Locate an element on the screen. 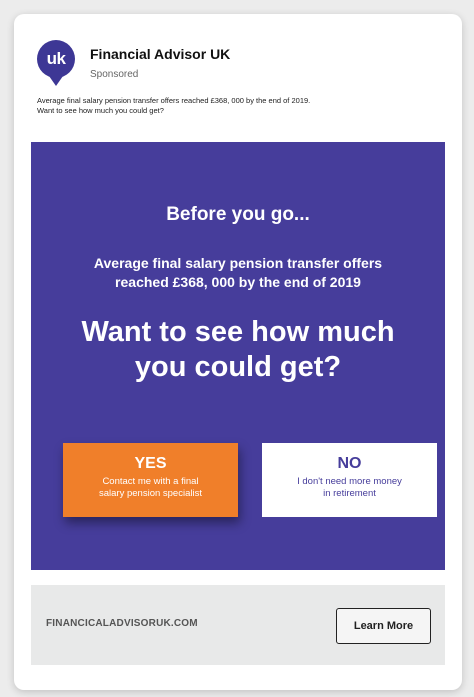  ad-headline: Want to see how much you could get? is located at coordinates (238, 350).